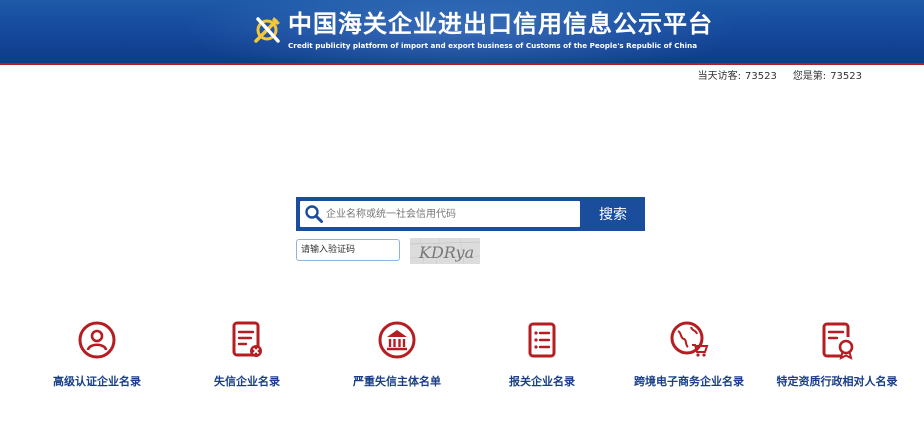  I want to click on captcha-input, so click(348, 250).